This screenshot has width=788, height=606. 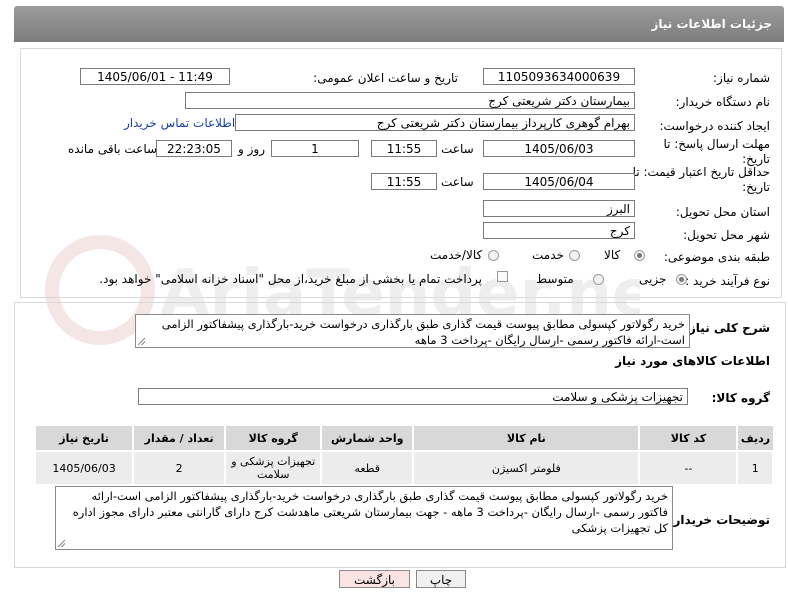 I want to click on announce-datetime-label: تاریخ و ساعت اعلان عمومی:, so click(x=385, y=78).